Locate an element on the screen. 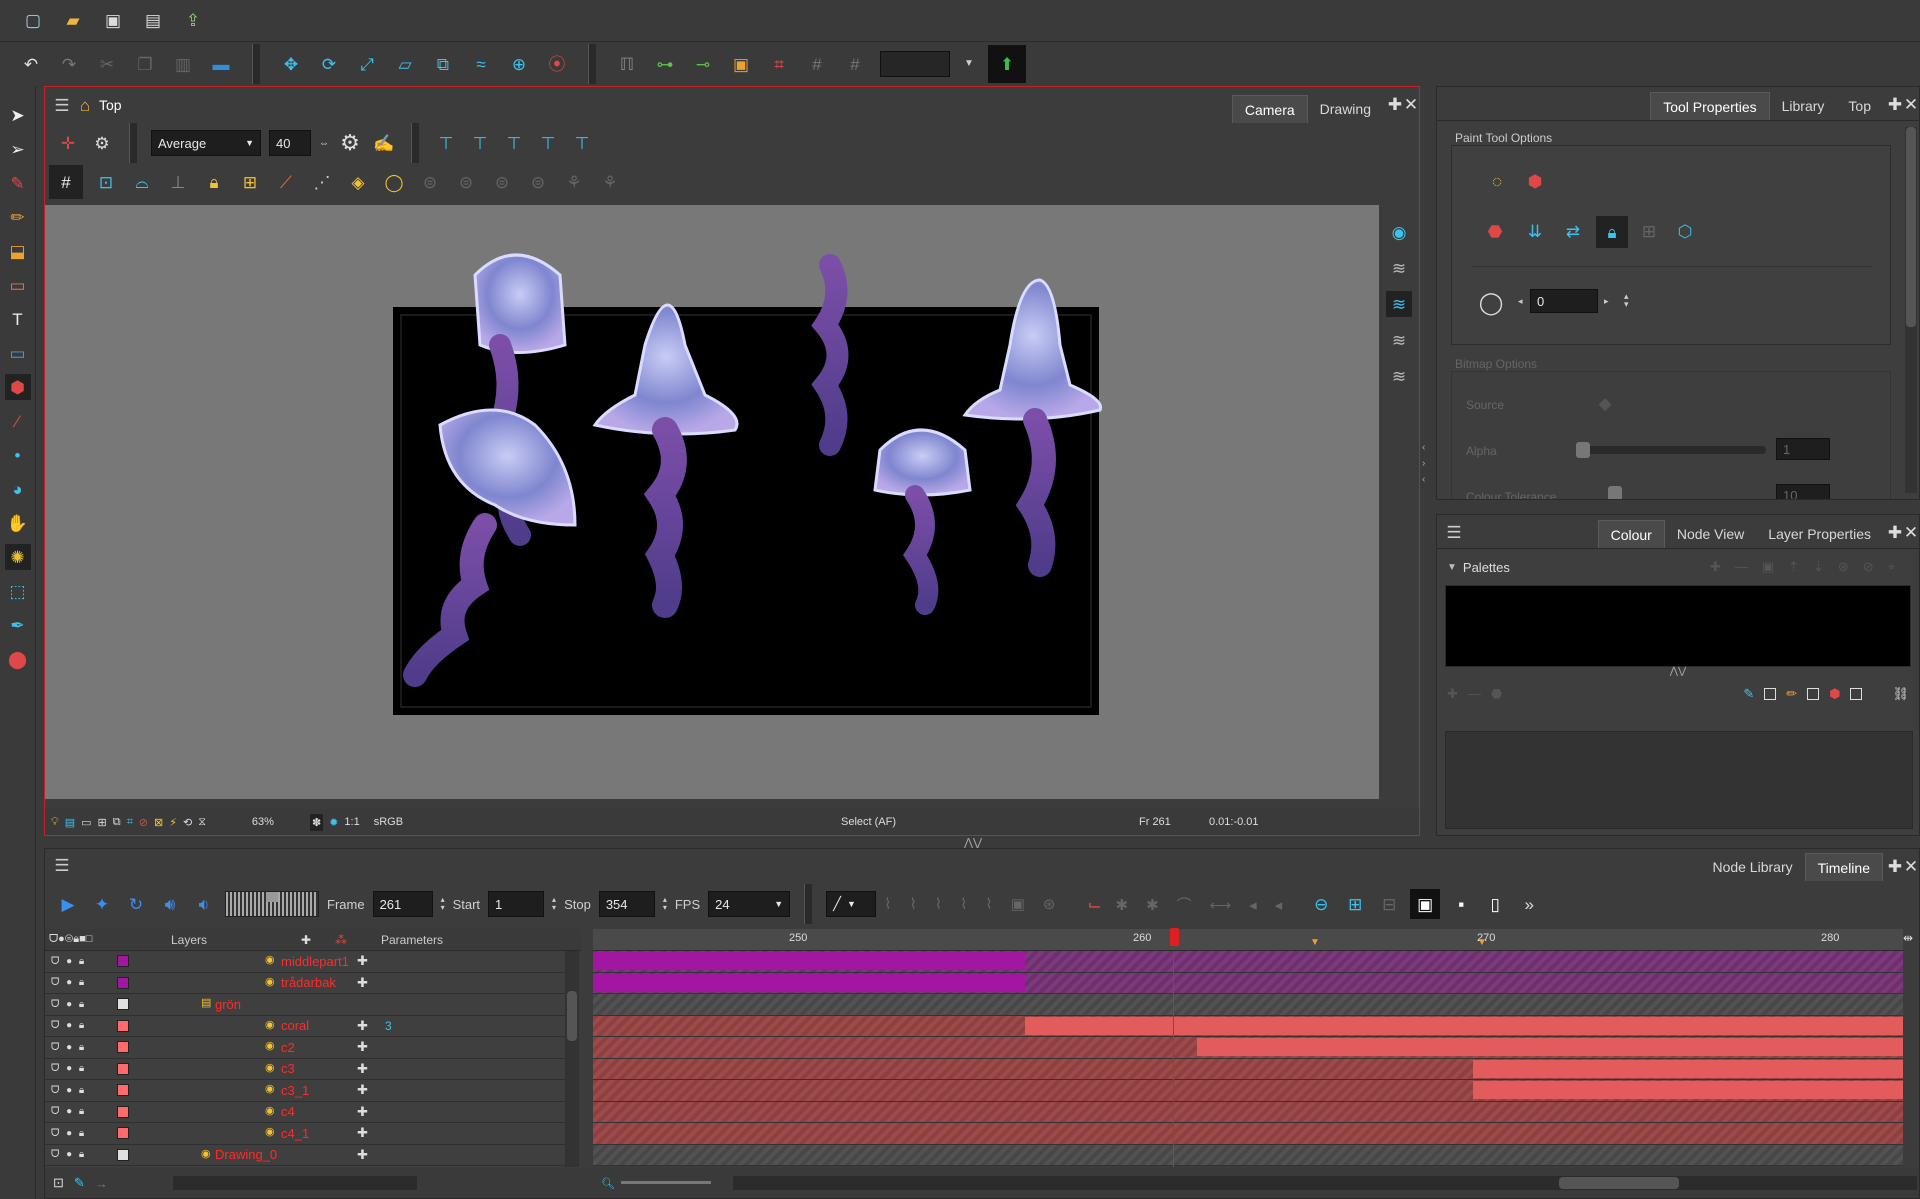 The height and width of the screenshot is (1199, 1920). fill-select-icon: ⬡ is located at coordinates (1685, 231).